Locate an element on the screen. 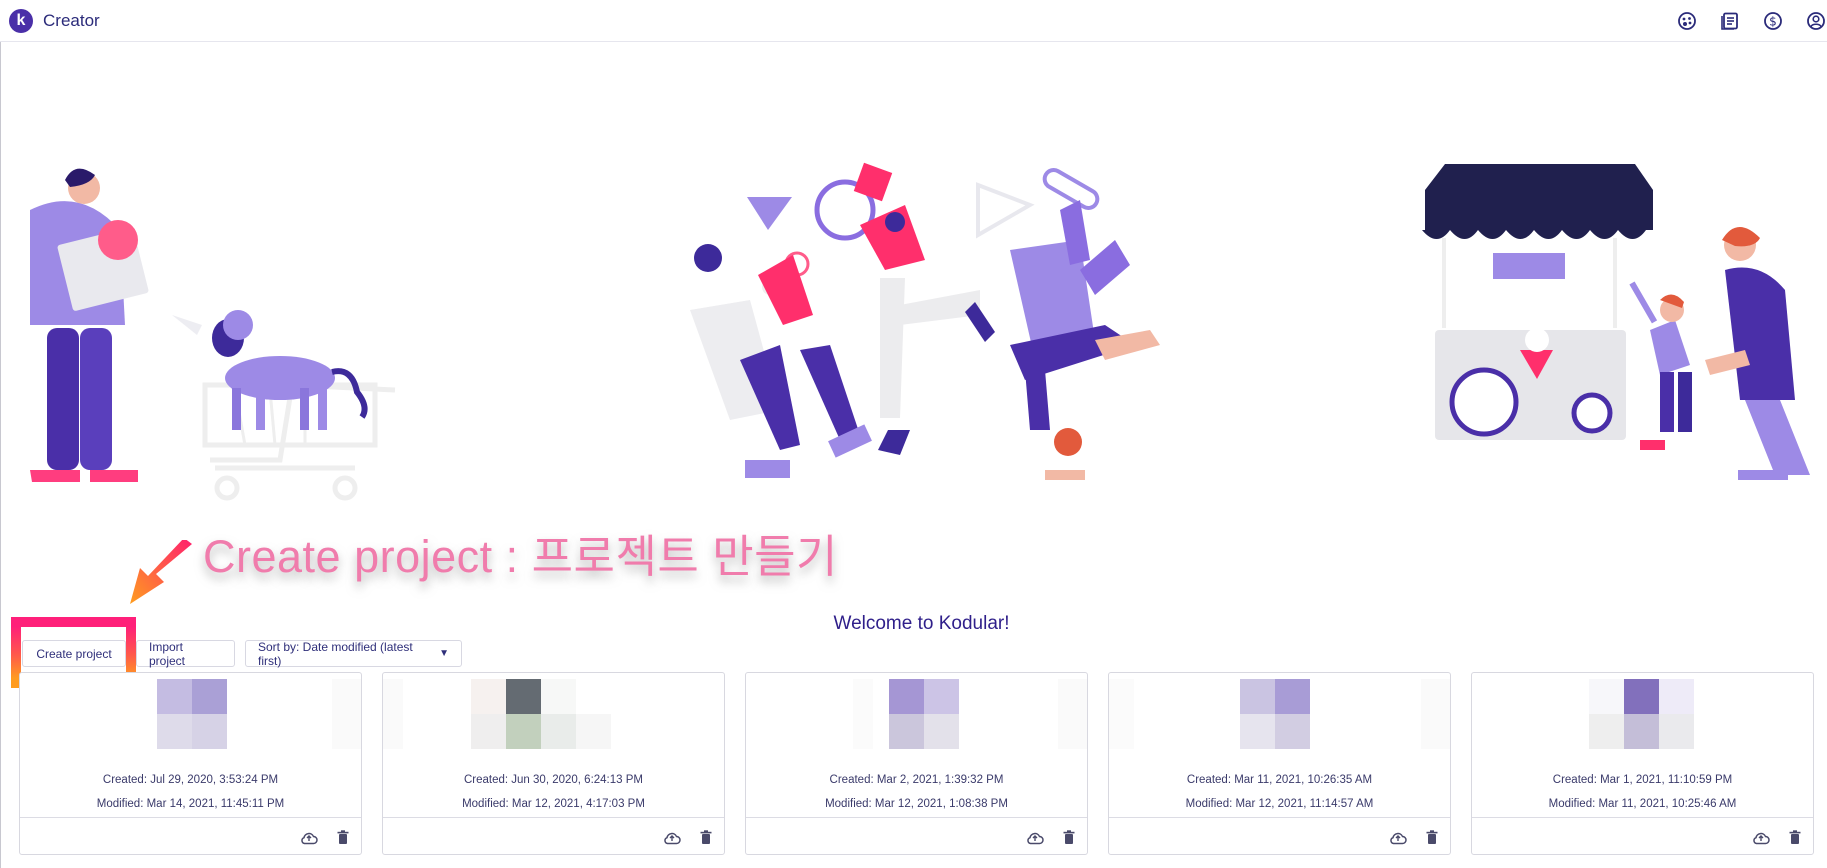 The height and width of the screenshot is (868, 1827). created-date: Created: Mar 11, 2021, 10:26:35 AM is located at coordinates (1279, 780).